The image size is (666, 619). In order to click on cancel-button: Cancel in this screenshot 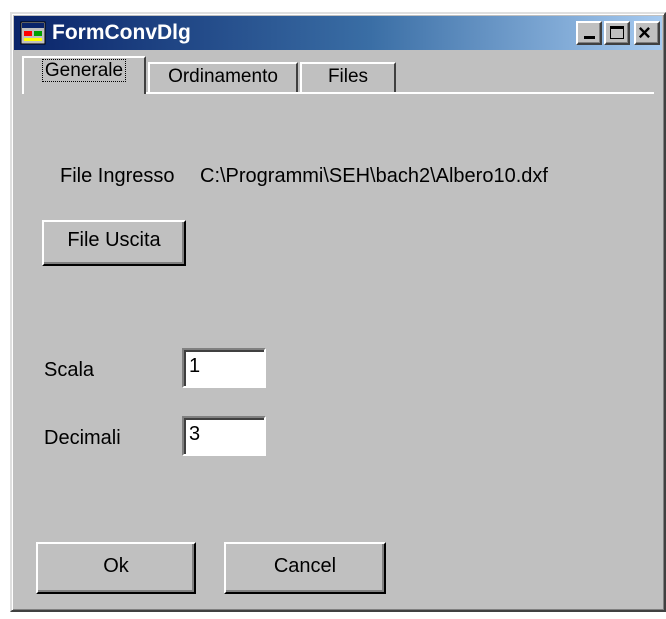, I will do `click(305, 568)`.